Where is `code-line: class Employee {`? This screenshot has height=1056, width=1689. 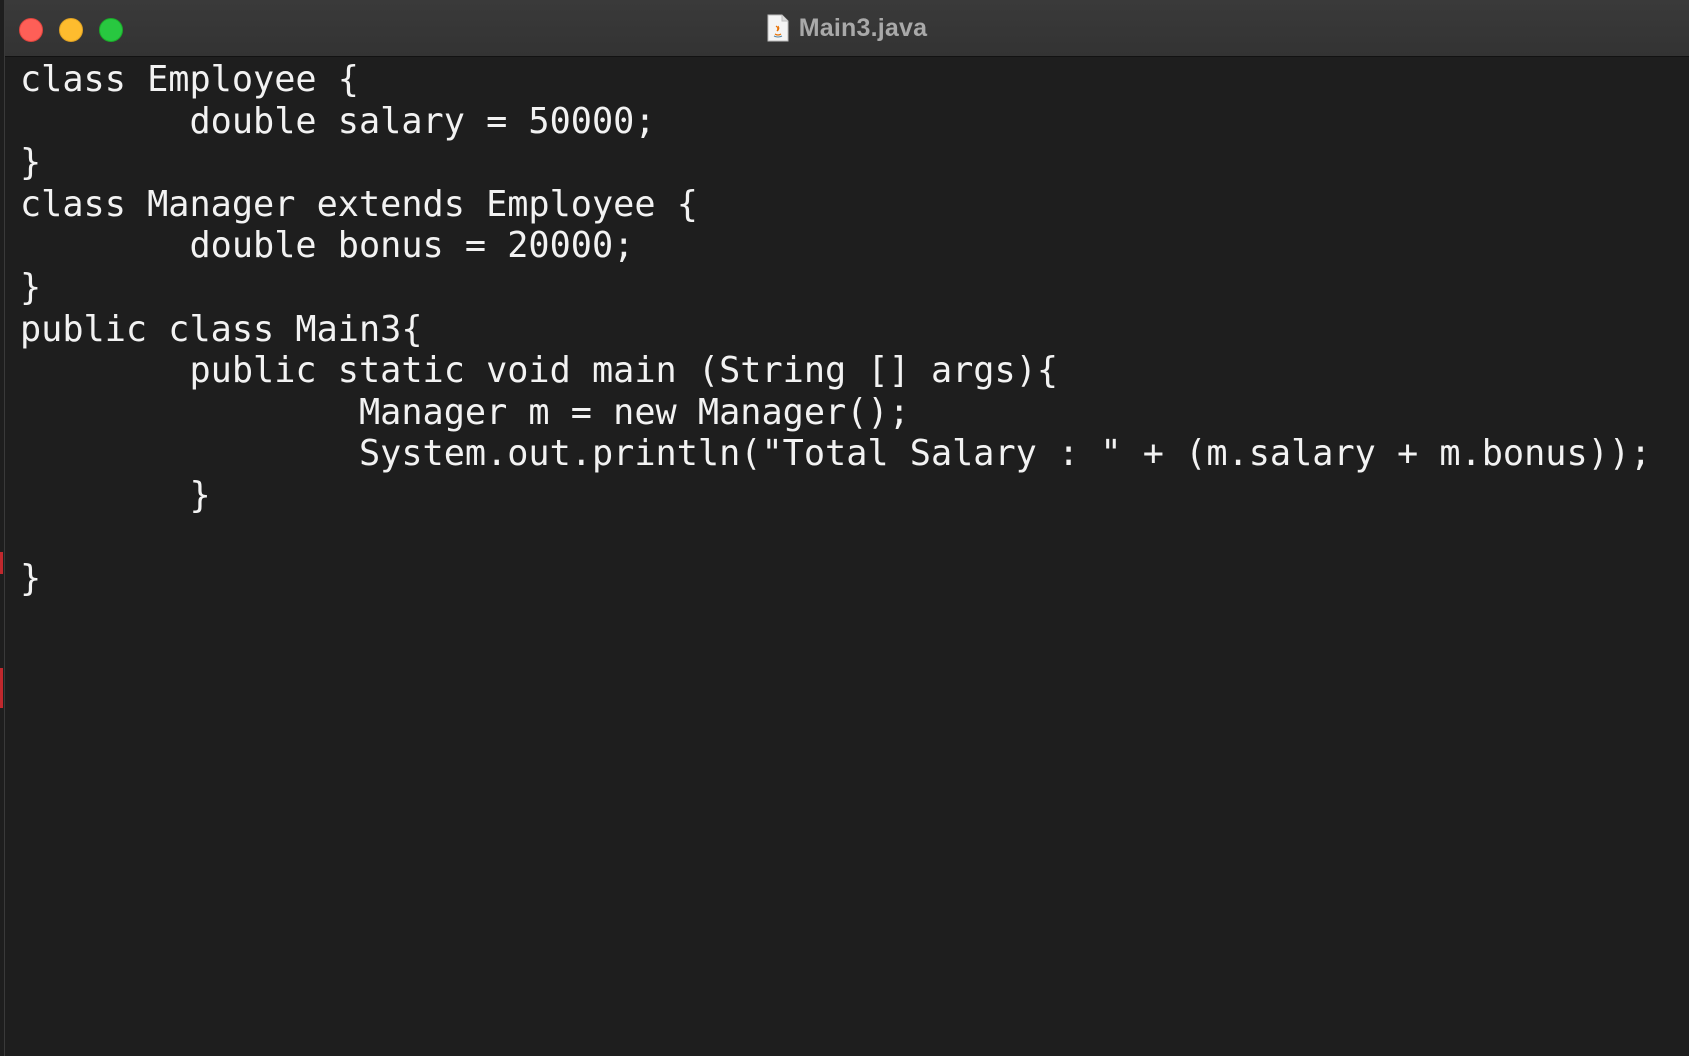
code-line: class Employee { is located at coordinates (835, 80).